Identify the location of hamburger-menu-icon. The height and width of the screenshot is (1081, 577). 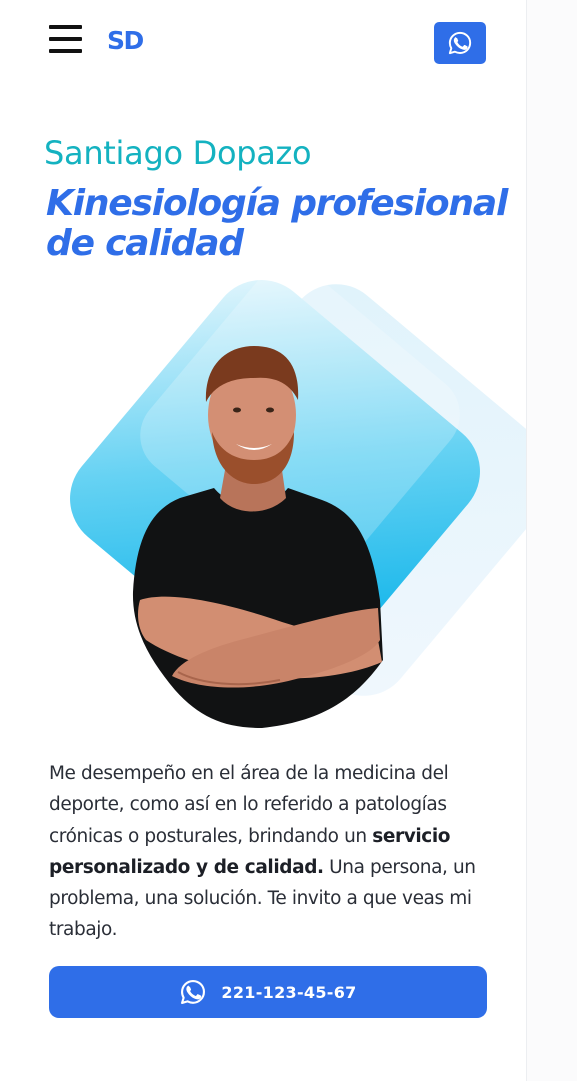
(65, 39).